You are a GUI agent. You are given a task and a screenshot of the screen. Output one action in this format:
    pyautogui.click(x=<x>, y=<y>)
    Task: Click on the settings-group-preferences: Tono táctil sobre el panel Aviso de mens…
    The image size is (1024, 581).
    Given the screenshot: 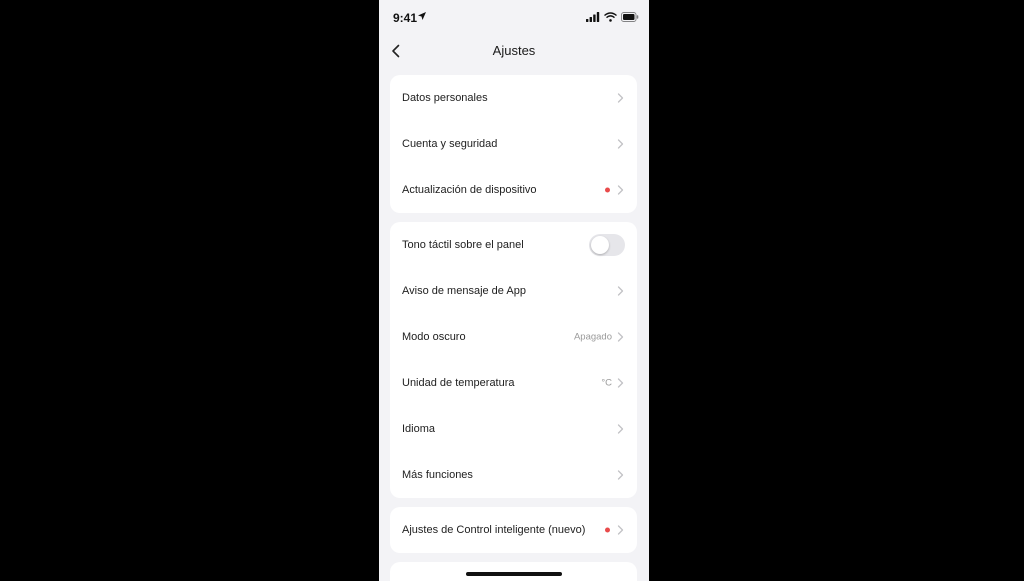 What is the action you would take?
    pyautogui.click(x=513, y=360)
    